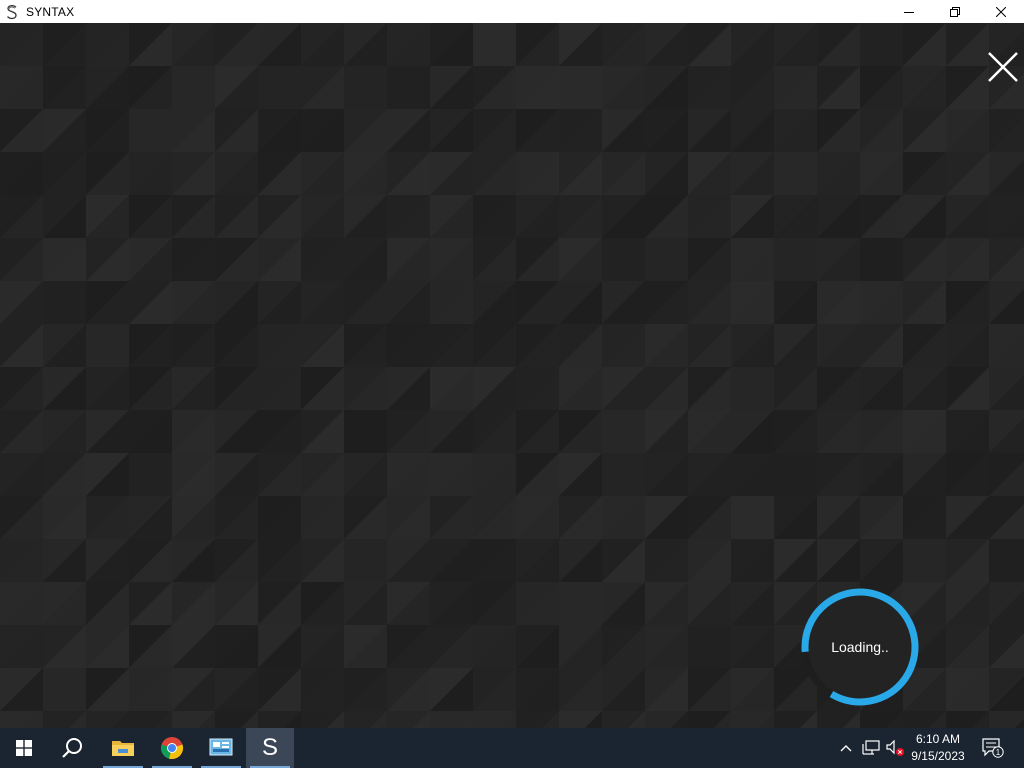  I want to click on tray-overflow-button, so click(846, 748).